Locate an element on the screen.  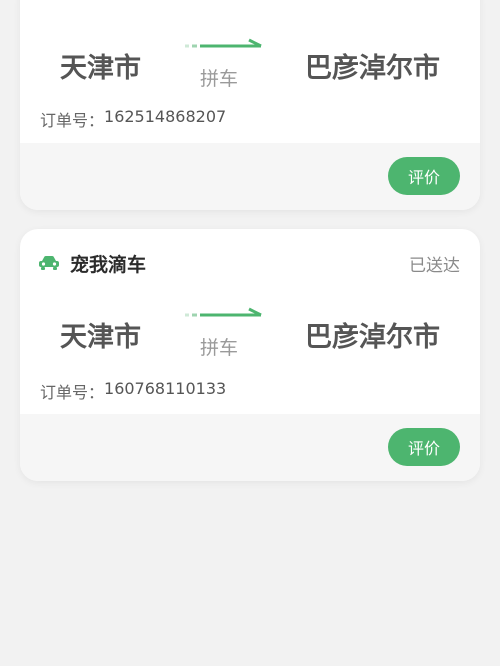
order-number-value: 162514868207 is located at coordinates (165, 116).